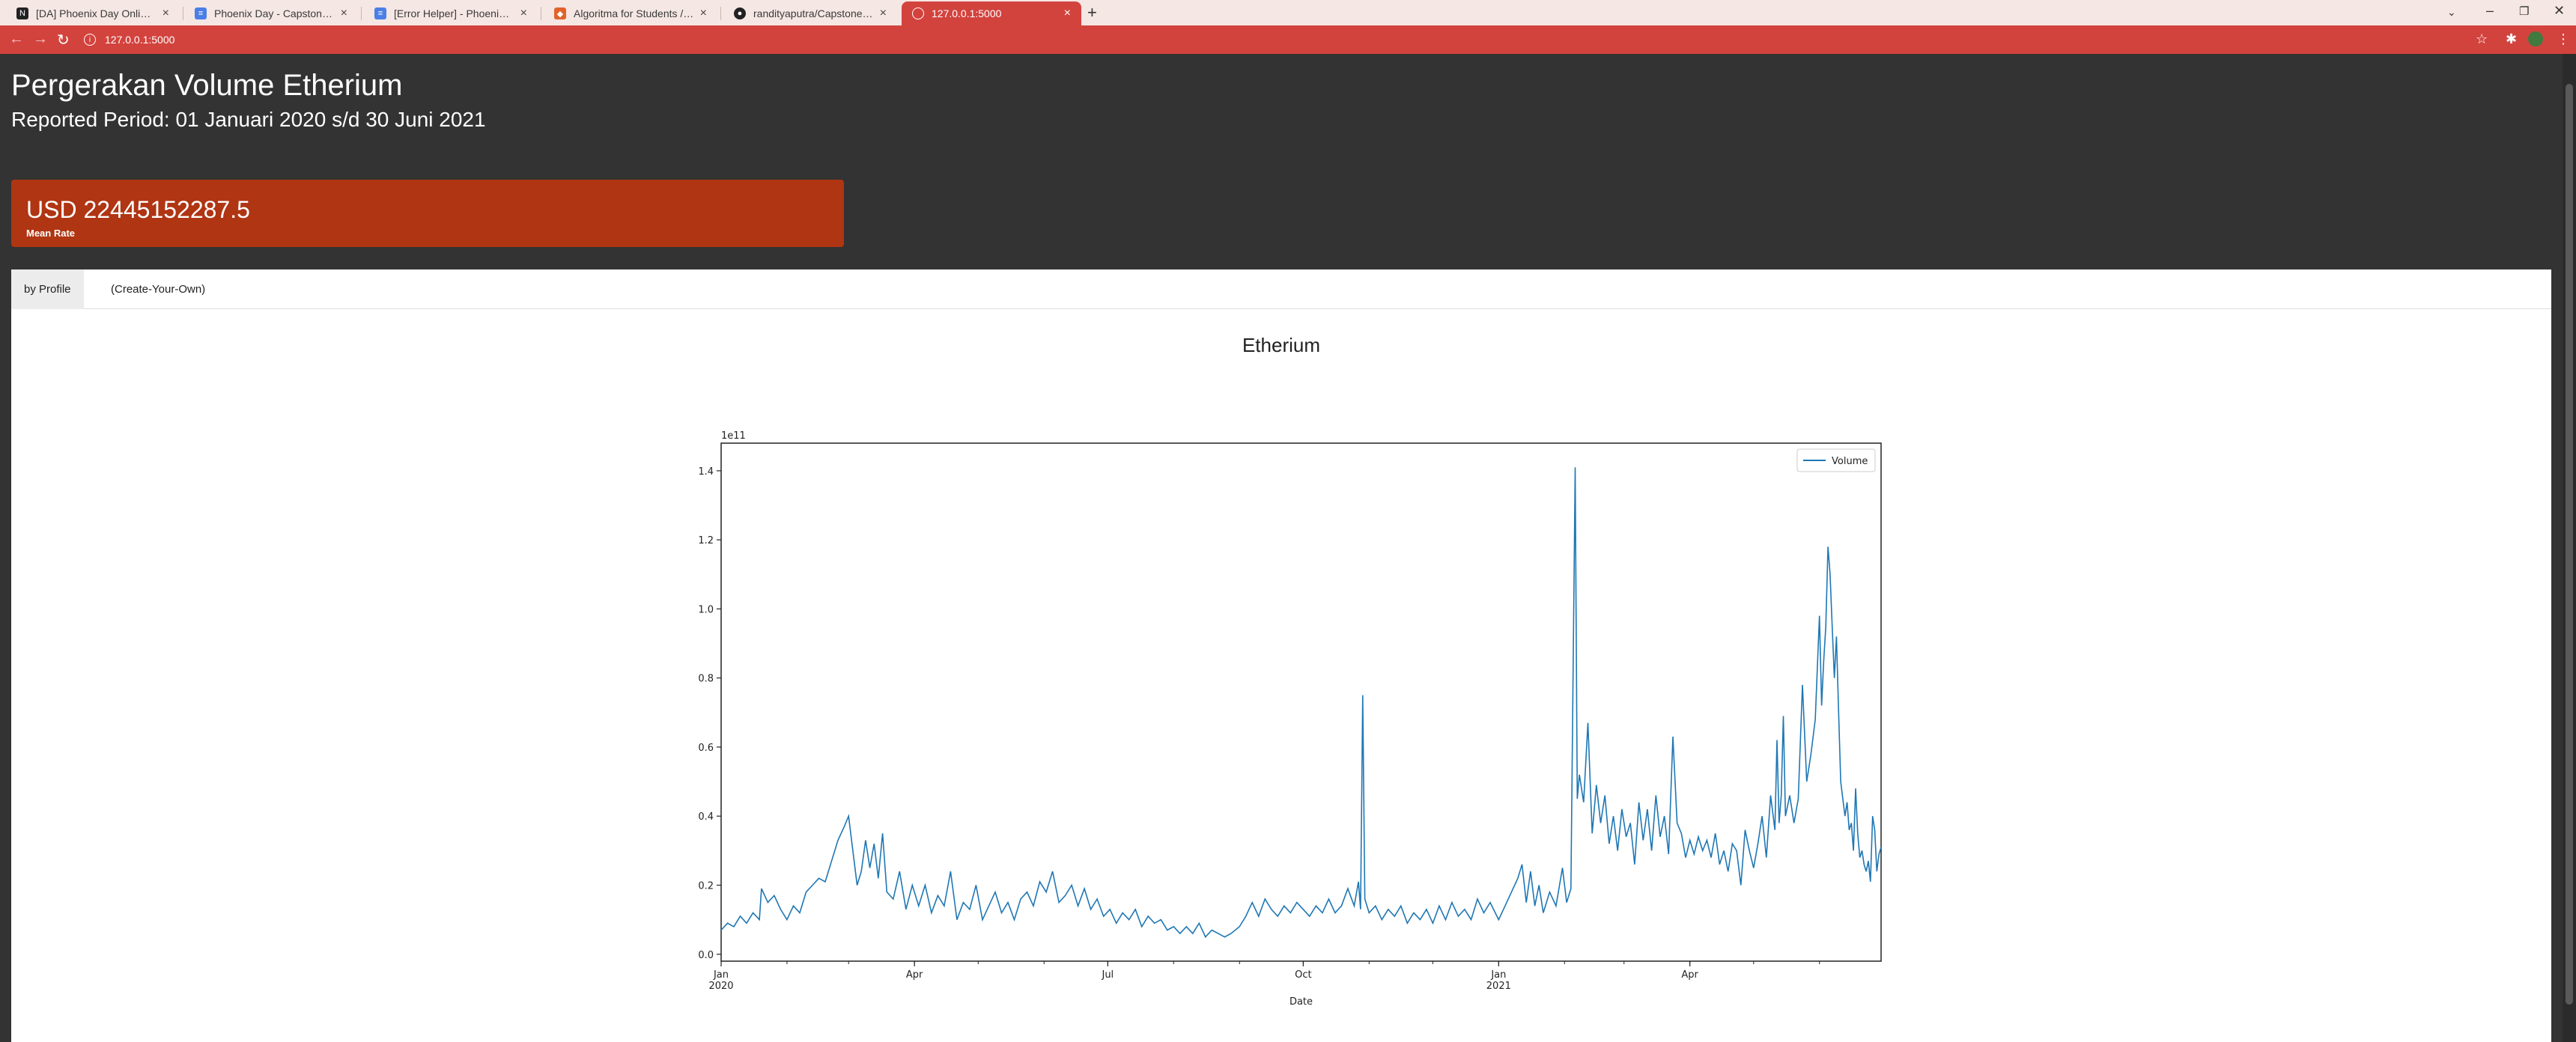 The image size is (2576, 1042). What do you see at coordinates (918, 13) in the screenshot?
I see `globe-icon` at bounding box center [918, 13].